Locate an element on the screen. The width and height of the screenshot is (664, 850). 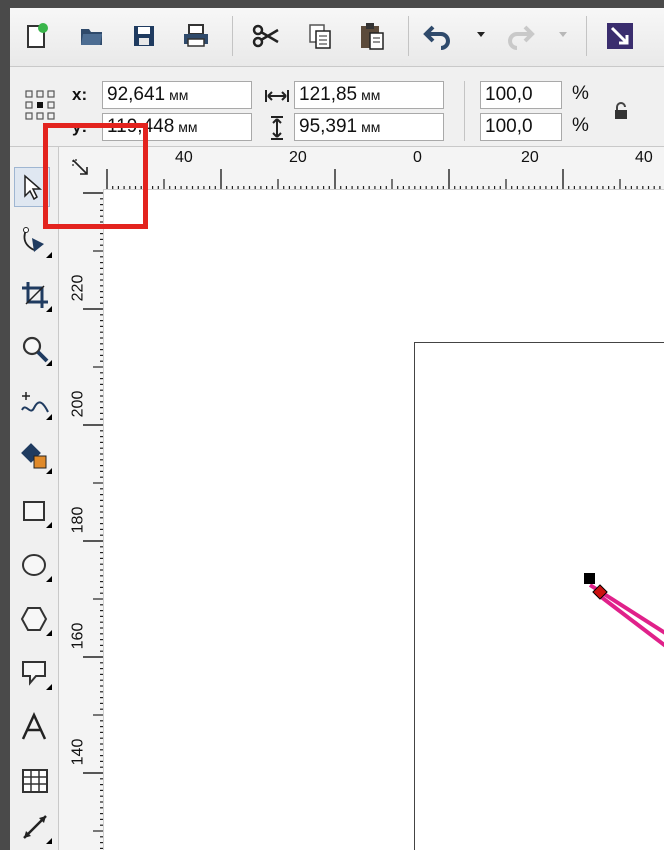
lock-ratio-icon is located at coordinates (621, 111).